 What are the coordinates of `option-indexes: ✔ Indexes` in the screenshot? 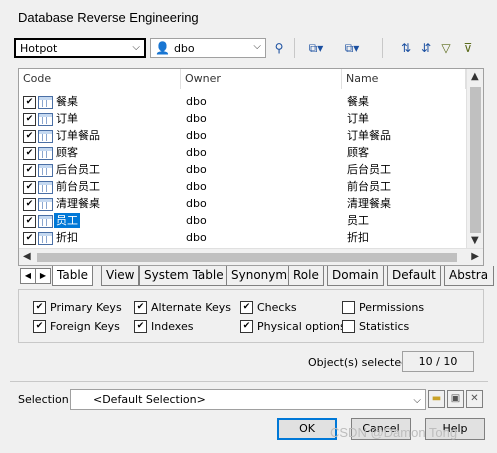 It's located at (163, 326).